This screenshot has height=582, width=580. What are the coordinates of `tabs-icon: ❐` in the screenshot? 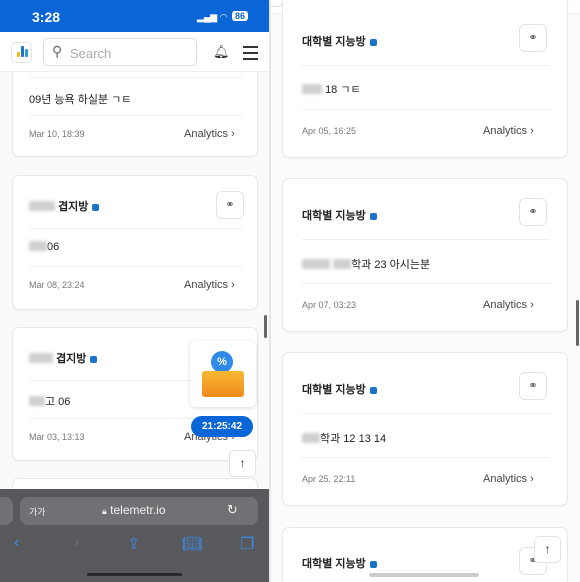 It's located at (247, 544).